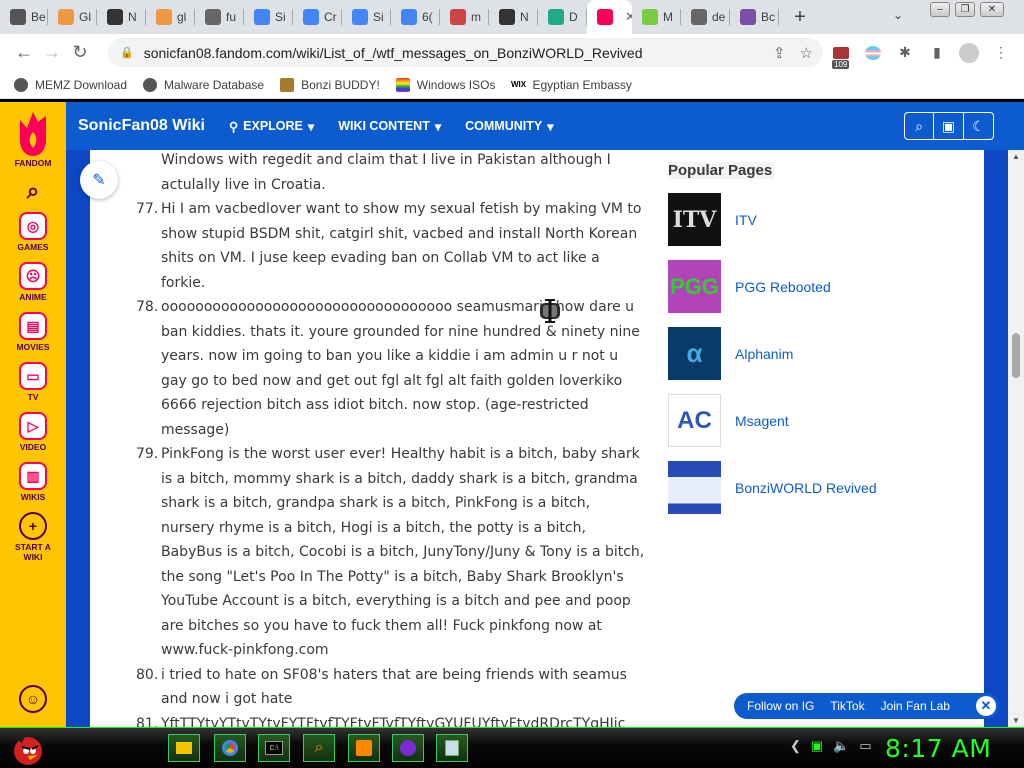 The height and width of the screenshot is (768, 1024). What do you see at coordinates (141, 126) in the screenshot?
I see `wiki-name: SonicFan08 Wiki` at bounding box center [141, 126].